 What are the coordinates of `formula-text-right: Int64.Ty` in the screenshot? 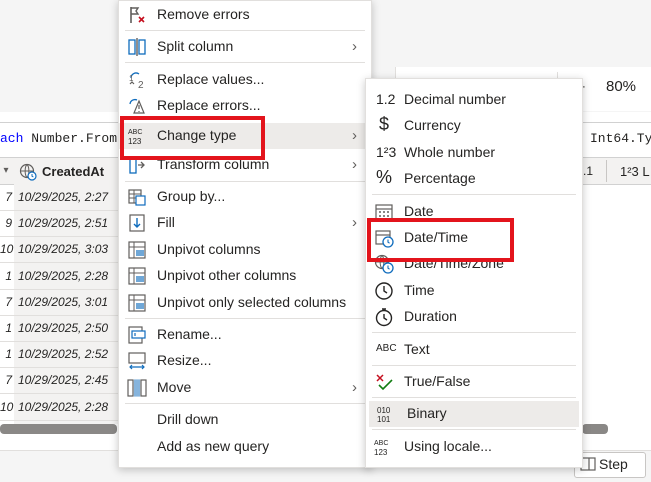 It's located at (620, 138).